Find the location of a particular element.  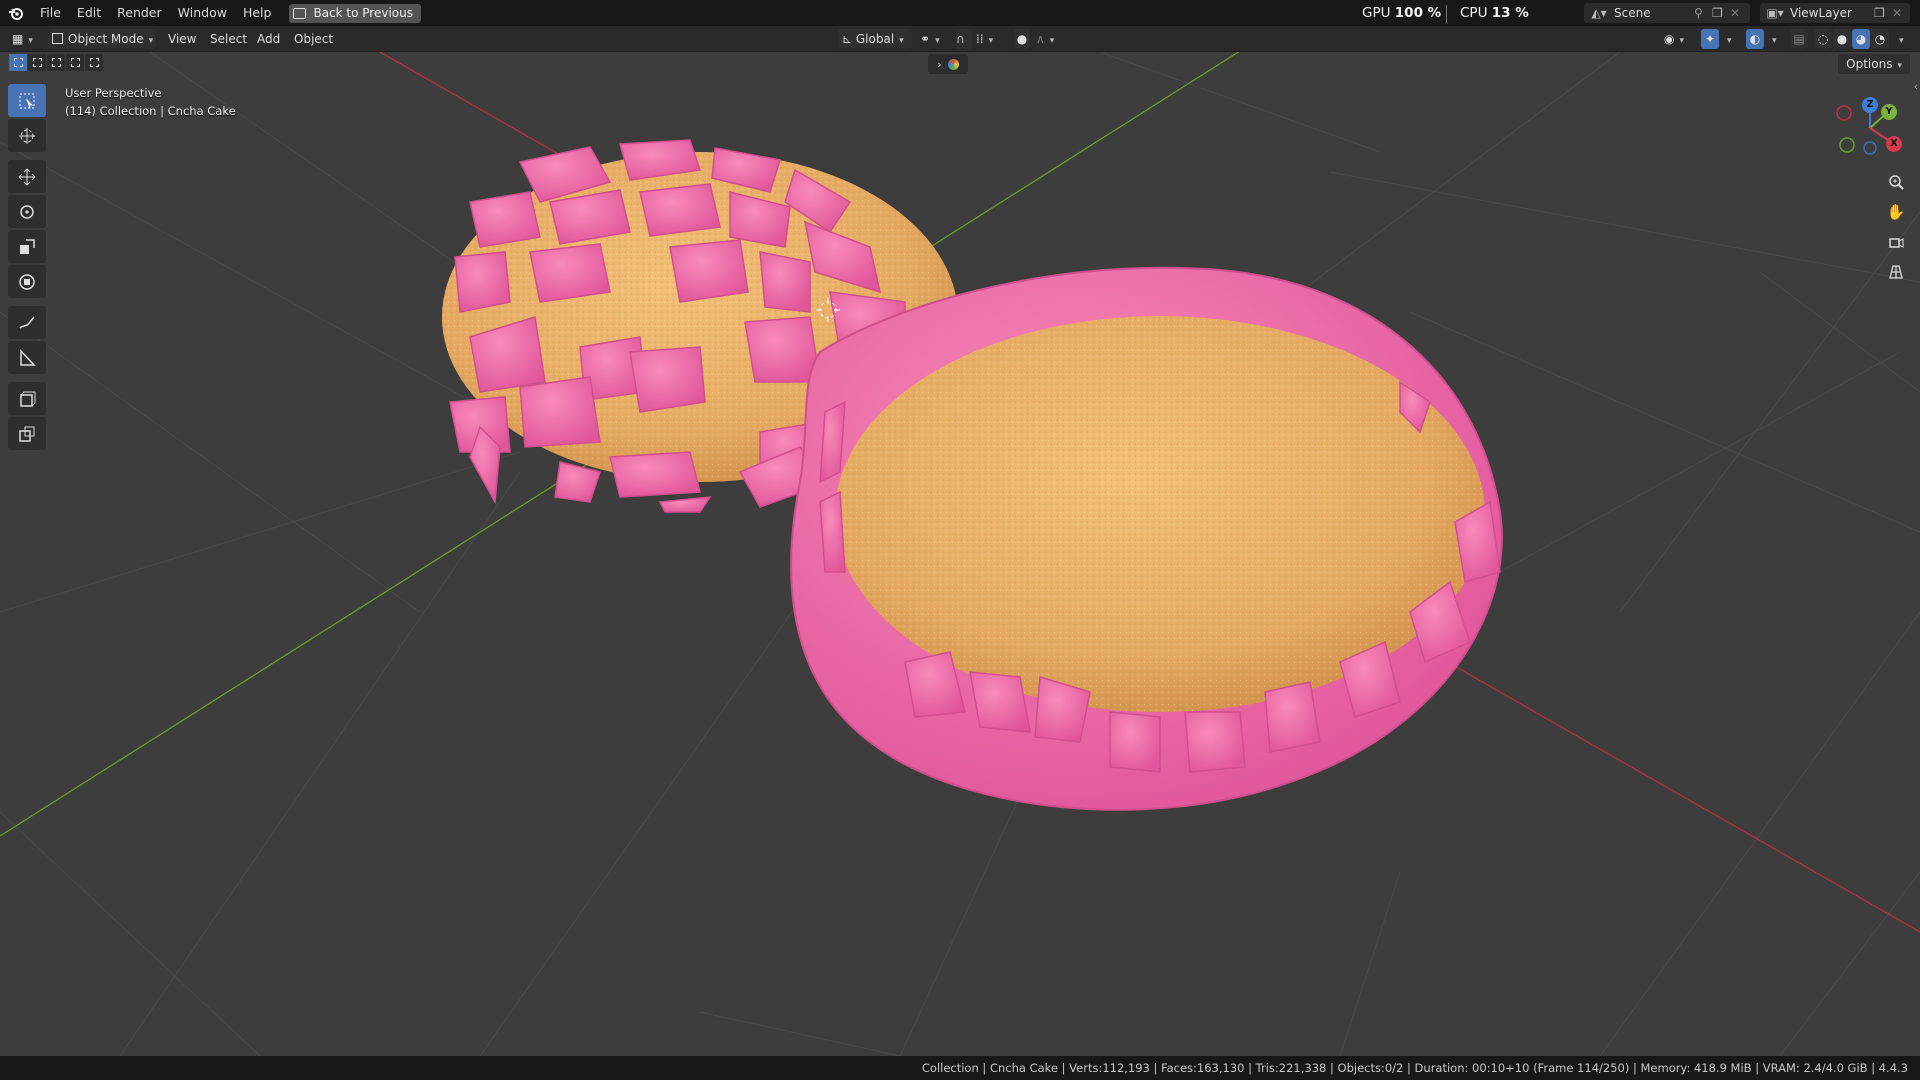

gpu-value: 100 % is located at coordinates (1418, 13).